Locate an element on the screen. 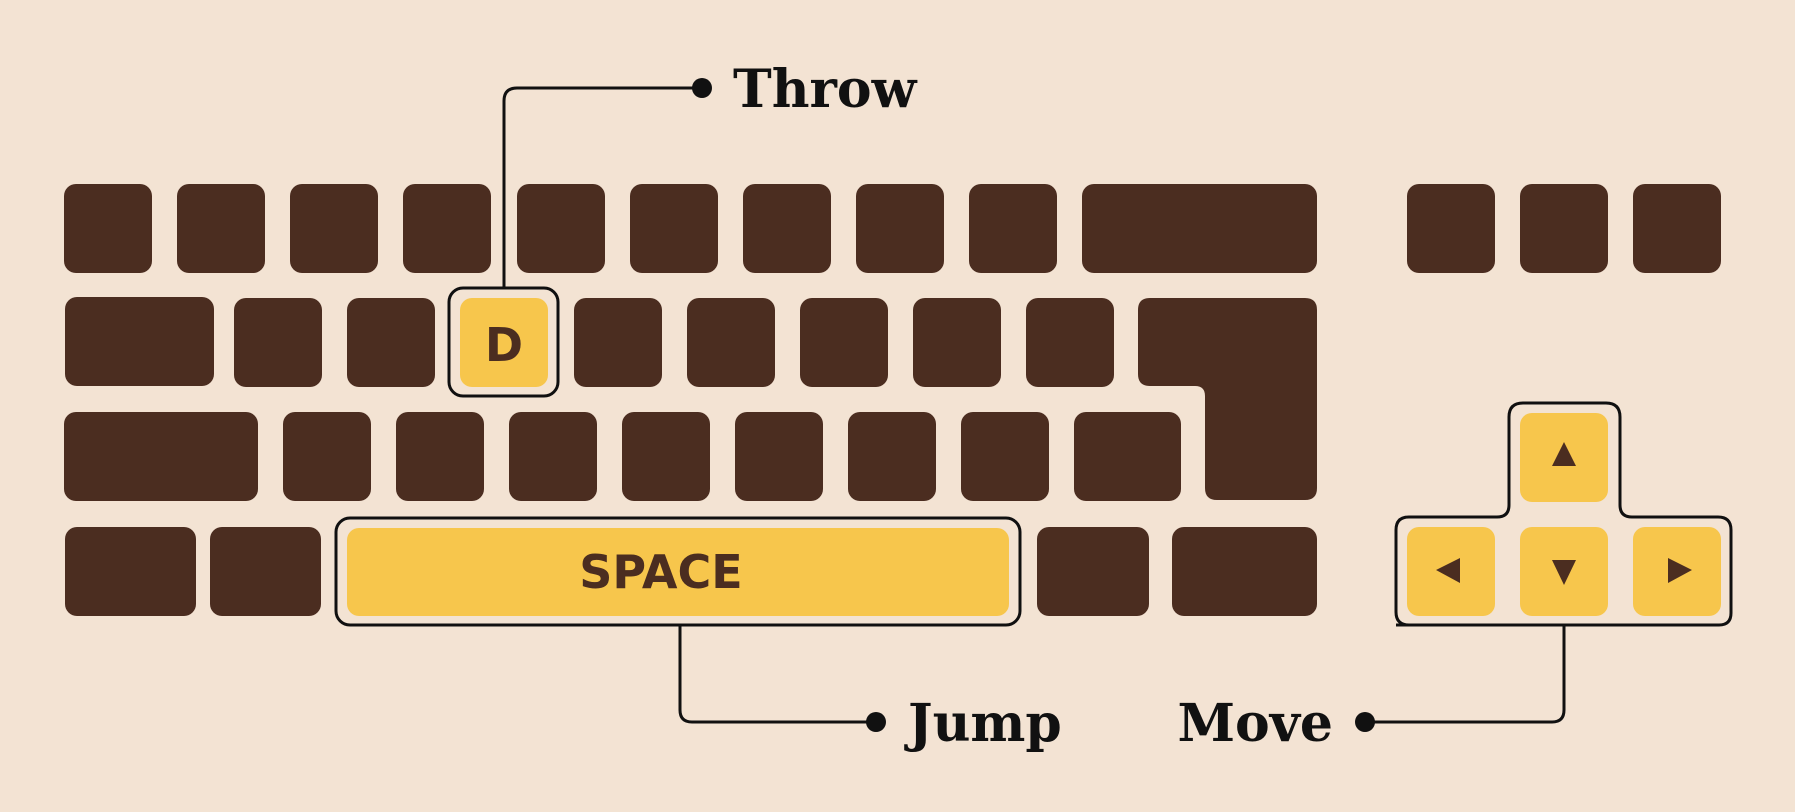  keyboard-row-4: SPACE is located at coordinates (691, 571).